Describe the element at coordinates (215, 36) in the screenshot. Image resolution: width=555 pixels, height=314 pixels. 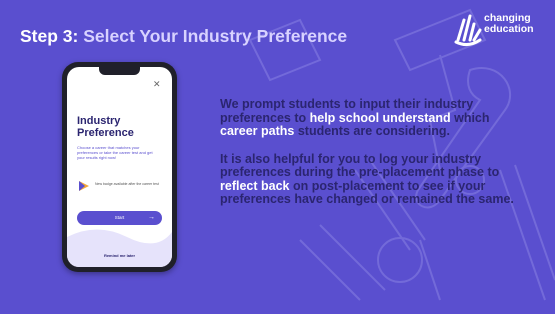
I see `title-highlight: Select Your Industry Preference` at that location.